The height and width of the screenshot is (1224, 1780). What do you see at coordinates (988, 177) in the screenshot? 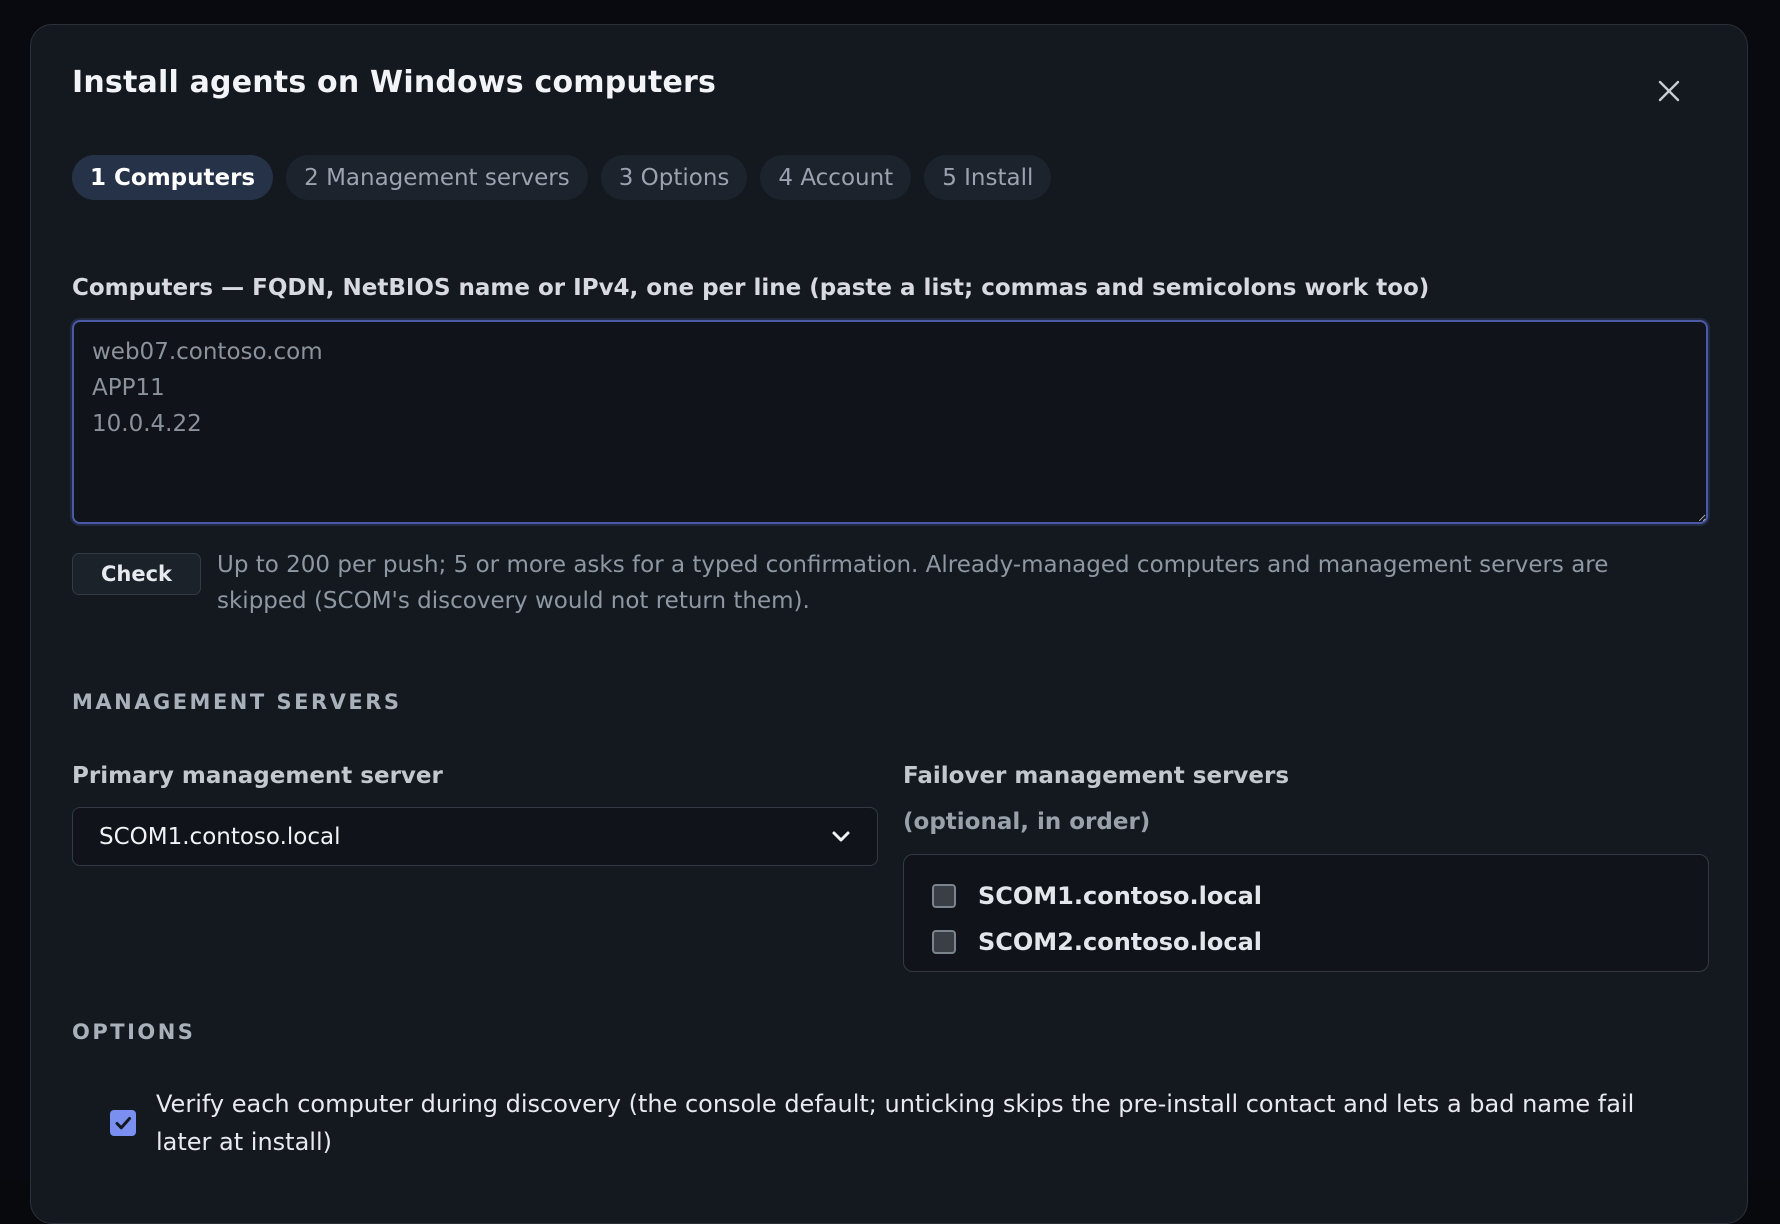
I see `step-install: 5 Install` at bounding box center [988, 177].